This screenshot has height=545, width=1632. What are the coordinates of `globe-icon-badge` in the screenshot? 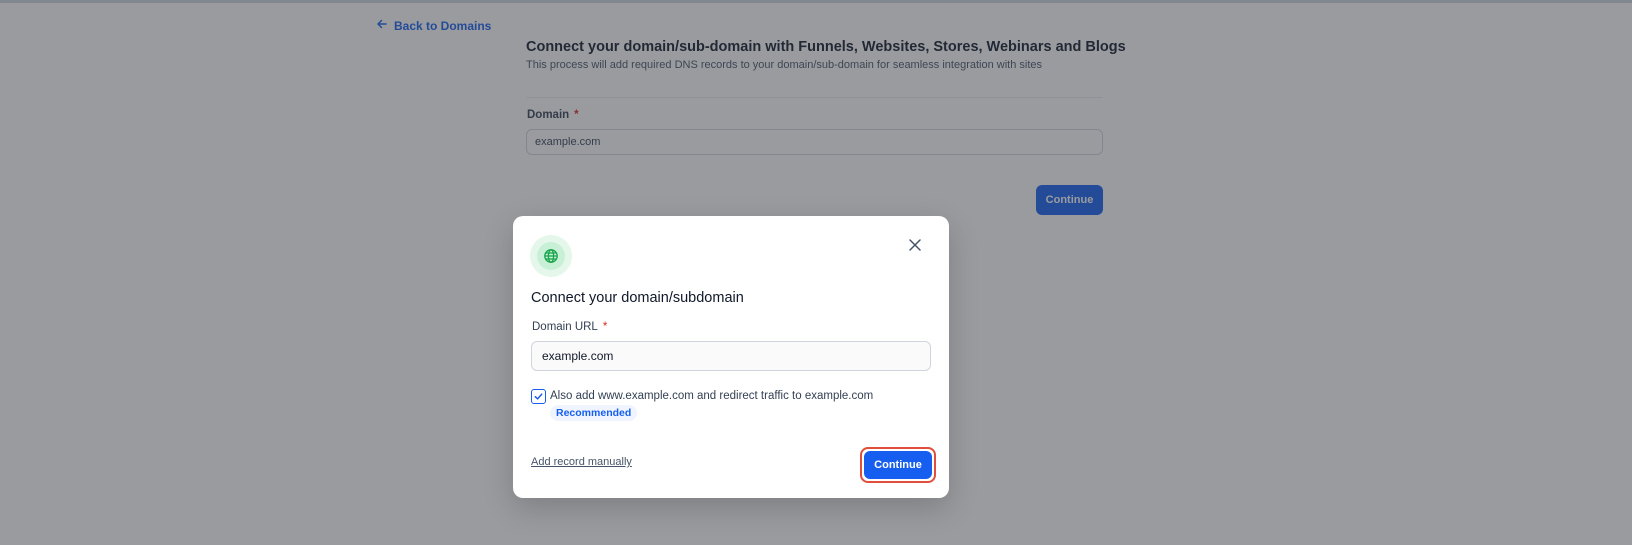 It's located at (551, 256).